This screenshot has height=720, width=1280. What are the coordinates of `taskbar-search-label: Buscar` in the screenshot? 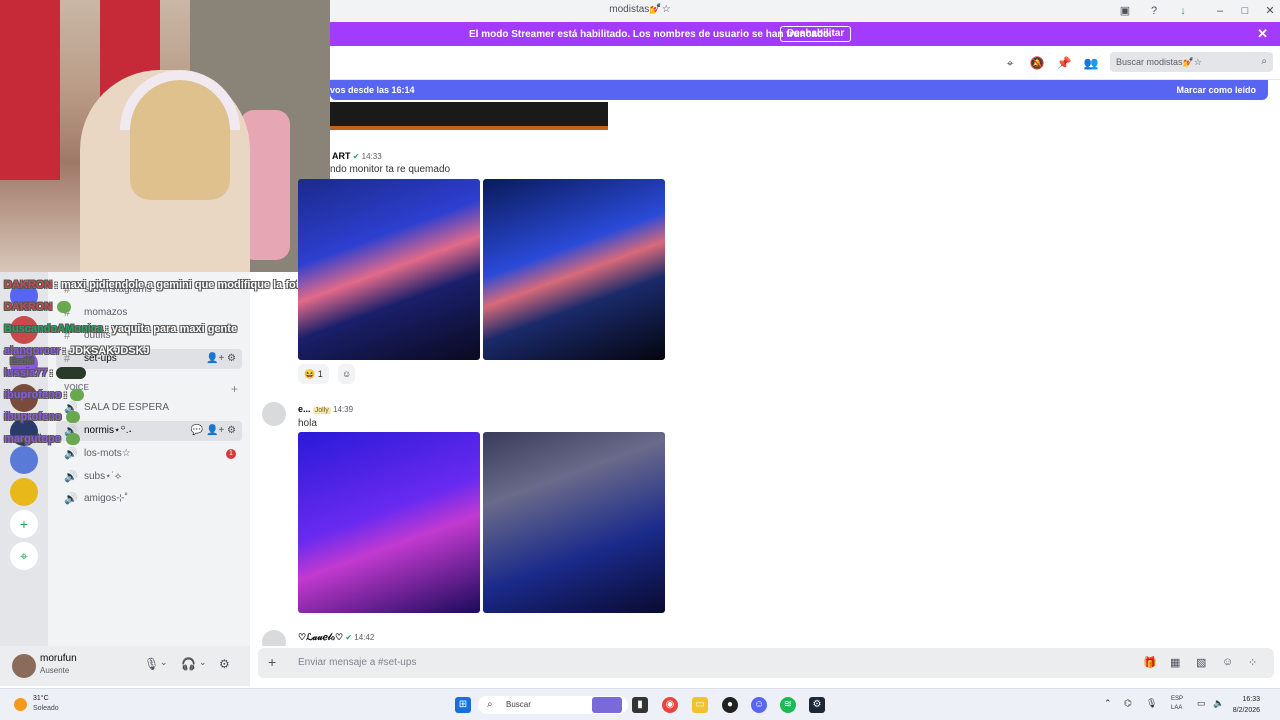 It's located at (518, 704).